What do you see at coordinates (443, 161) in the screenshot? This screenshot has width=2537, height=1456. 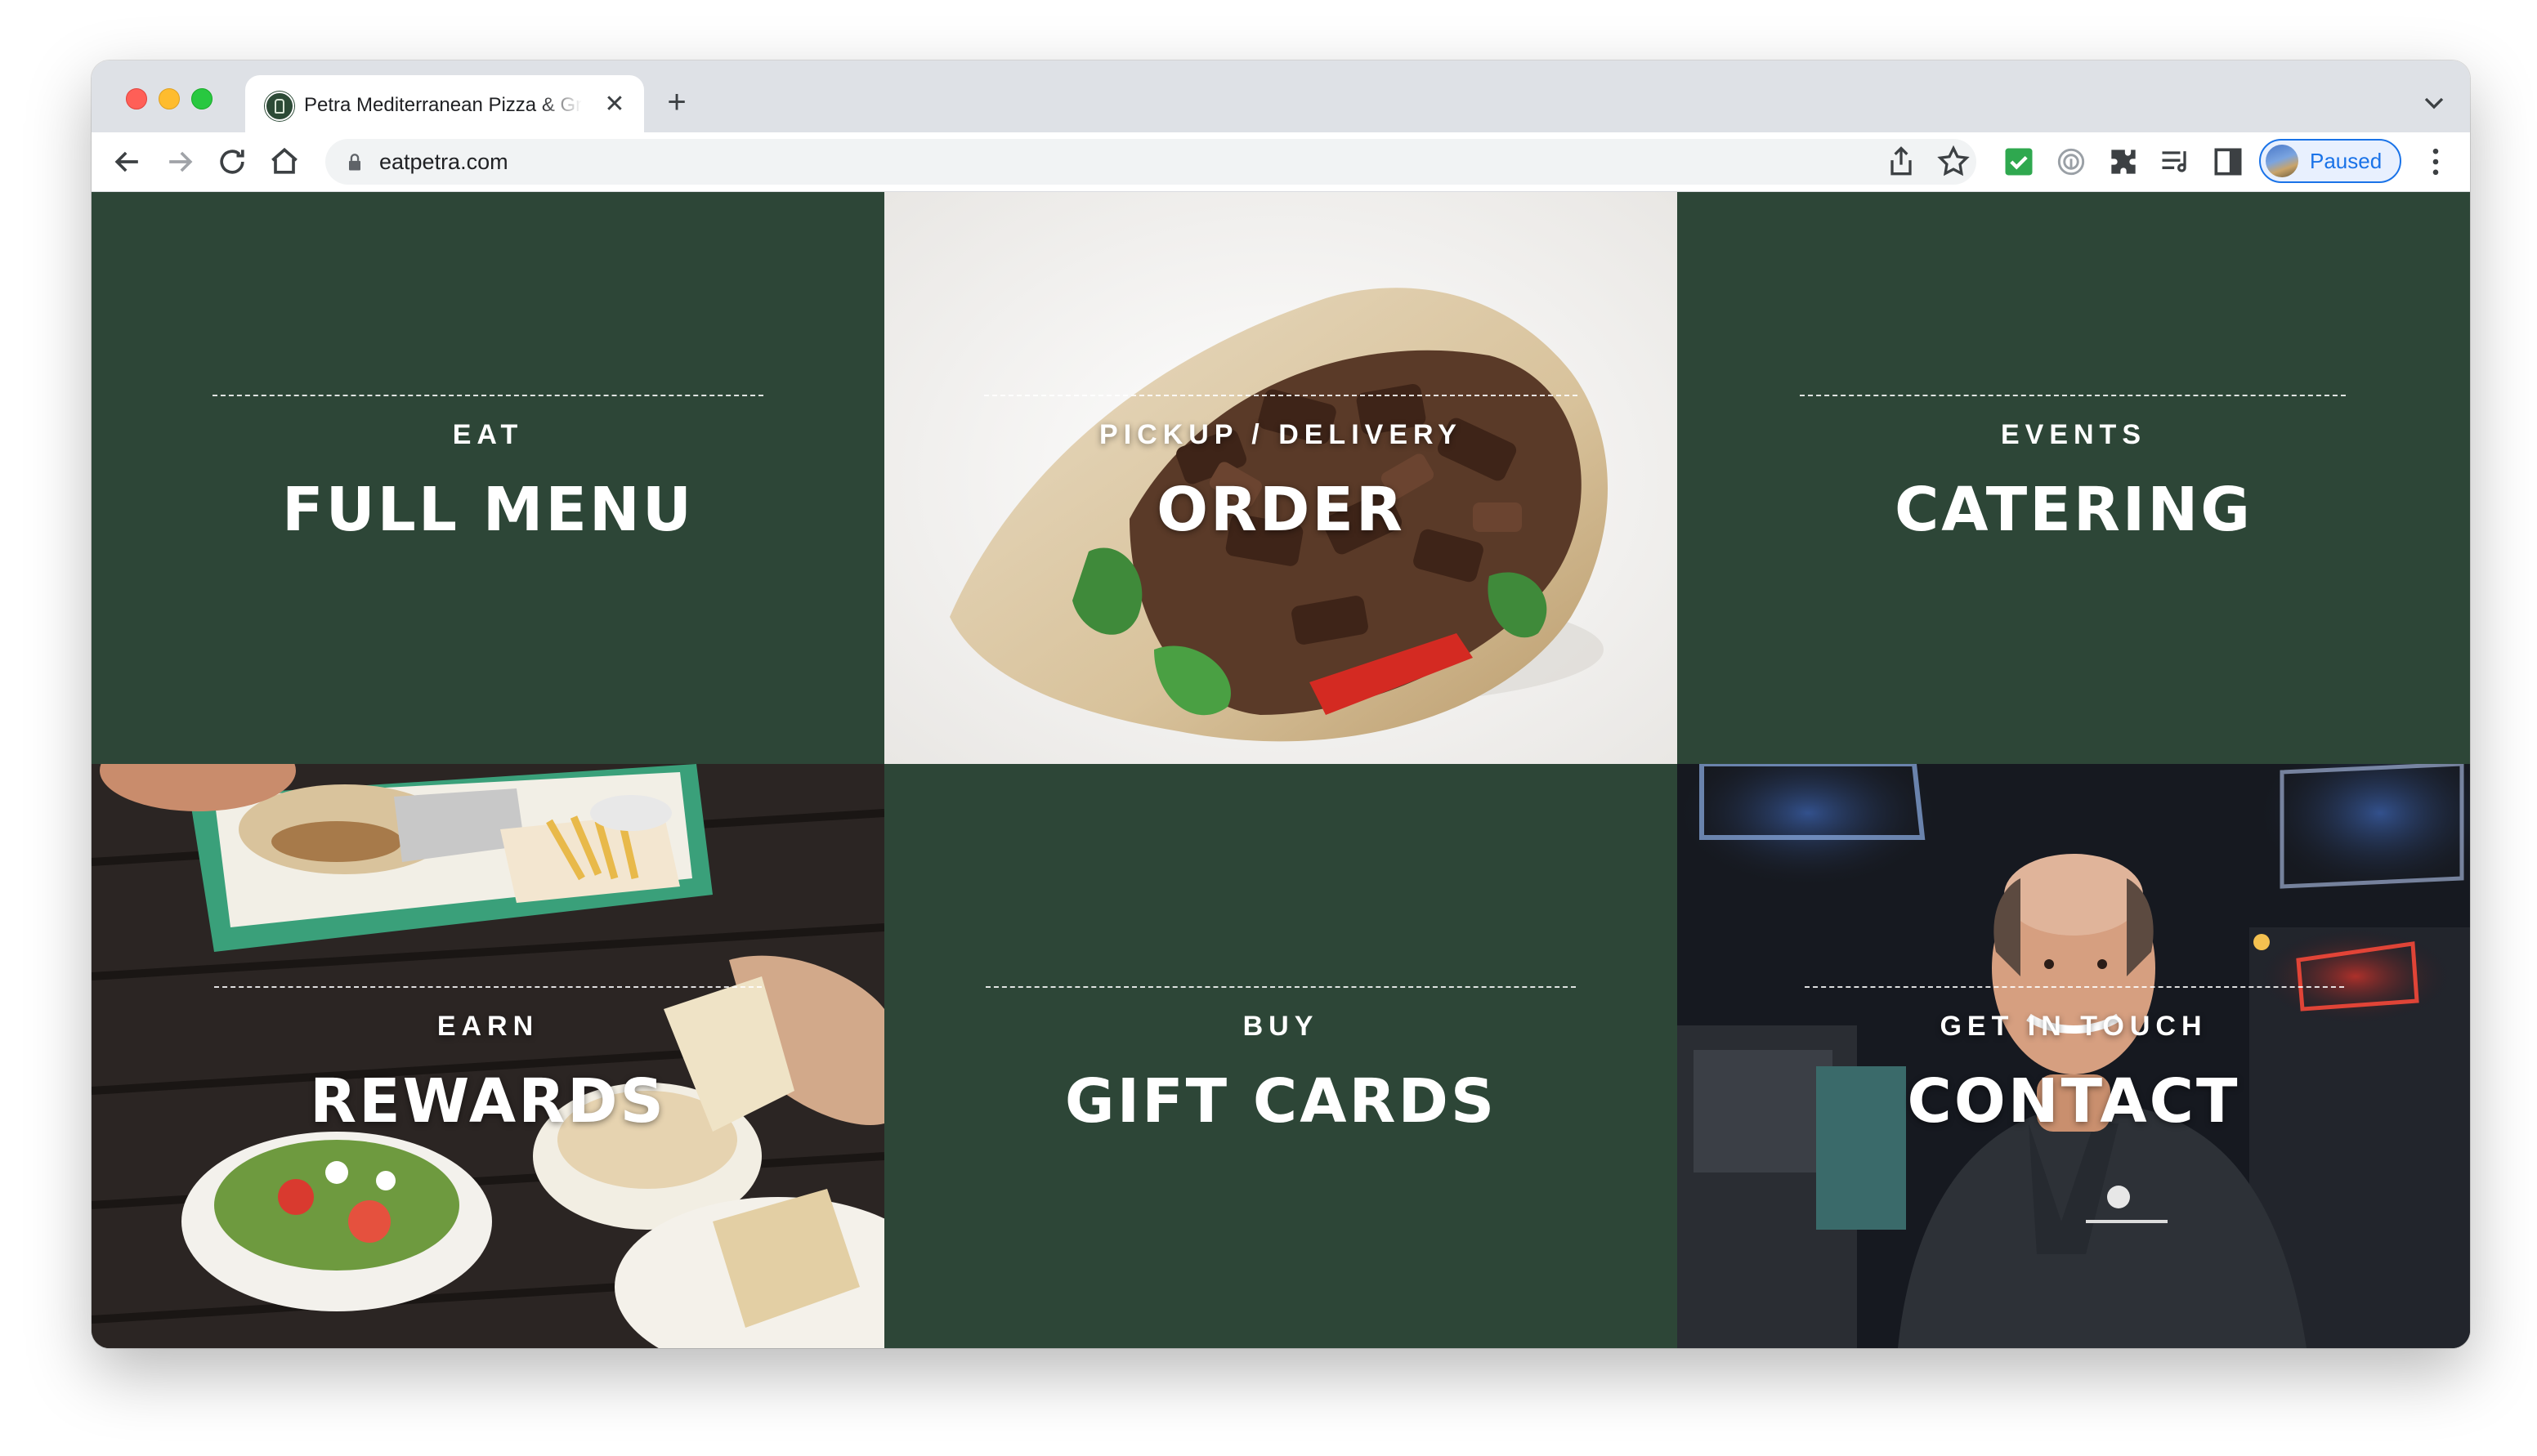 I see `url-text: eatpetra.com` at bounding box center [443, 161].